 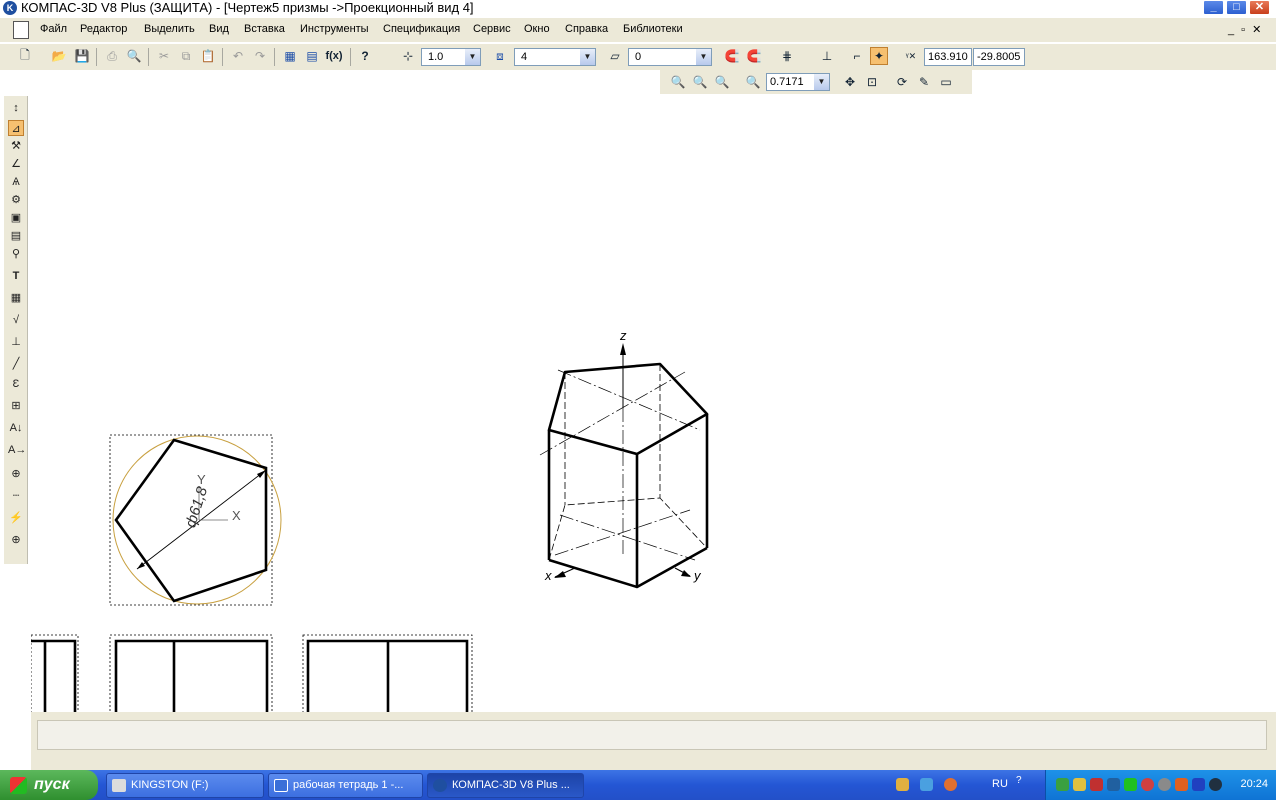 I want to click on variables-icon: ▤, so click(x=312, y=56).